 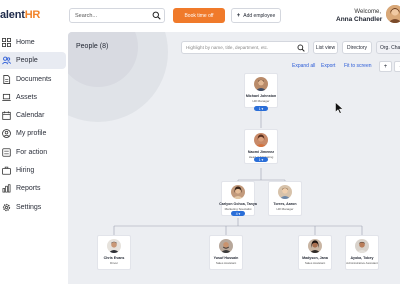 I want to click on sidebar-item-reports: Reports, so click(x=33, y=188).